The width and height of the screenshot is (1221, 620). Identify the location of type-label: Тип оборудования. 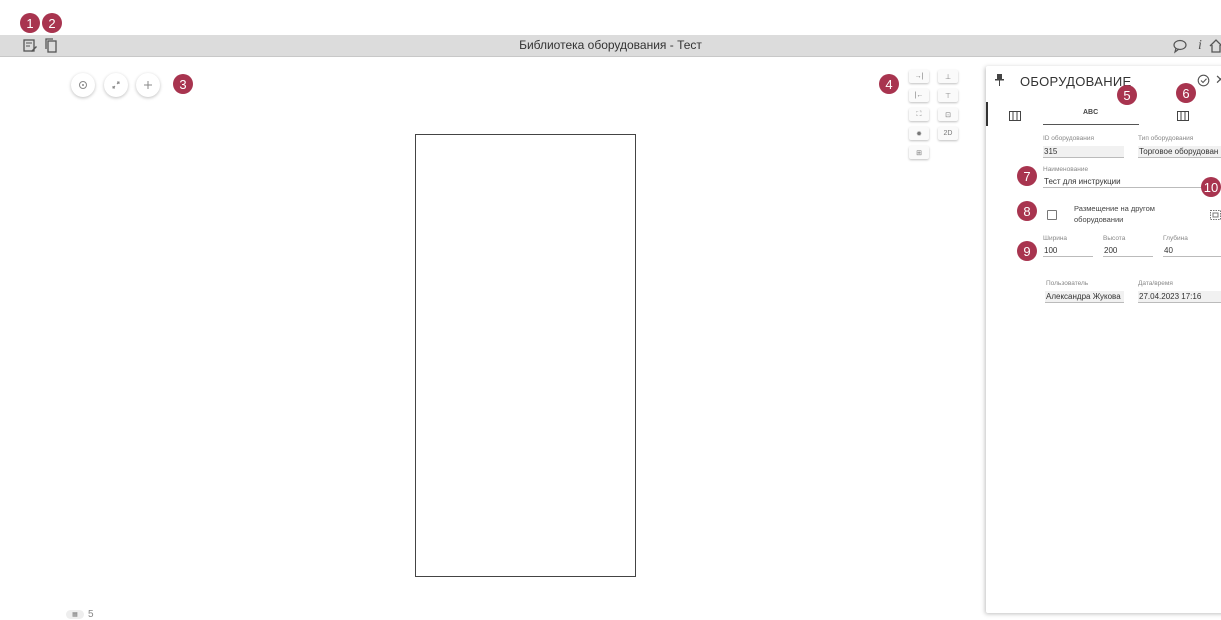
(1166, 138).